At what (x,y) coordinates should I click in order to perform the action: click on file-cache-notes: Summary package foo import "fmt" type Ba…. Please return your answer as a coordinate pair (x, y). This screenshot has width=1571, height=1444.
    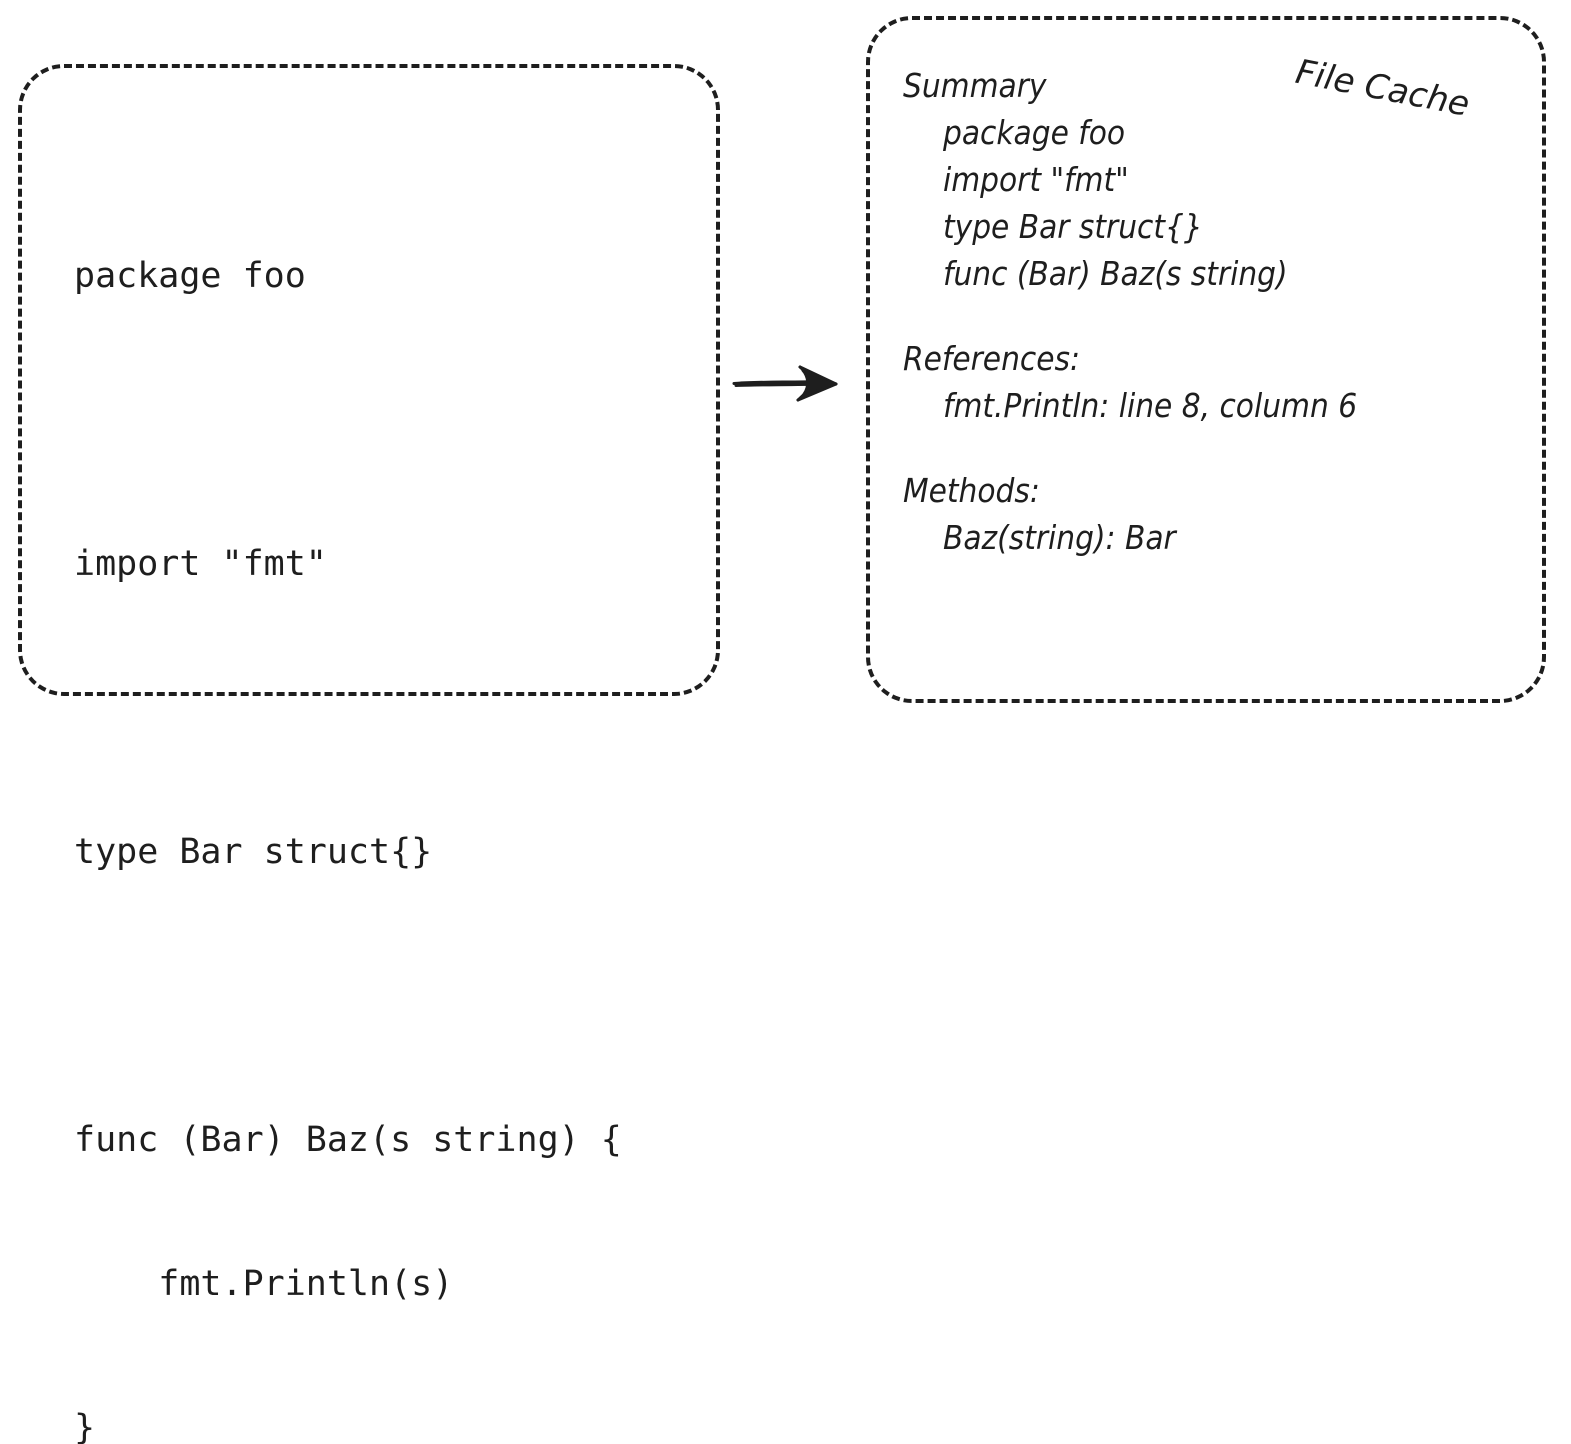
    Looking at the image, I should click on (1203, 311).